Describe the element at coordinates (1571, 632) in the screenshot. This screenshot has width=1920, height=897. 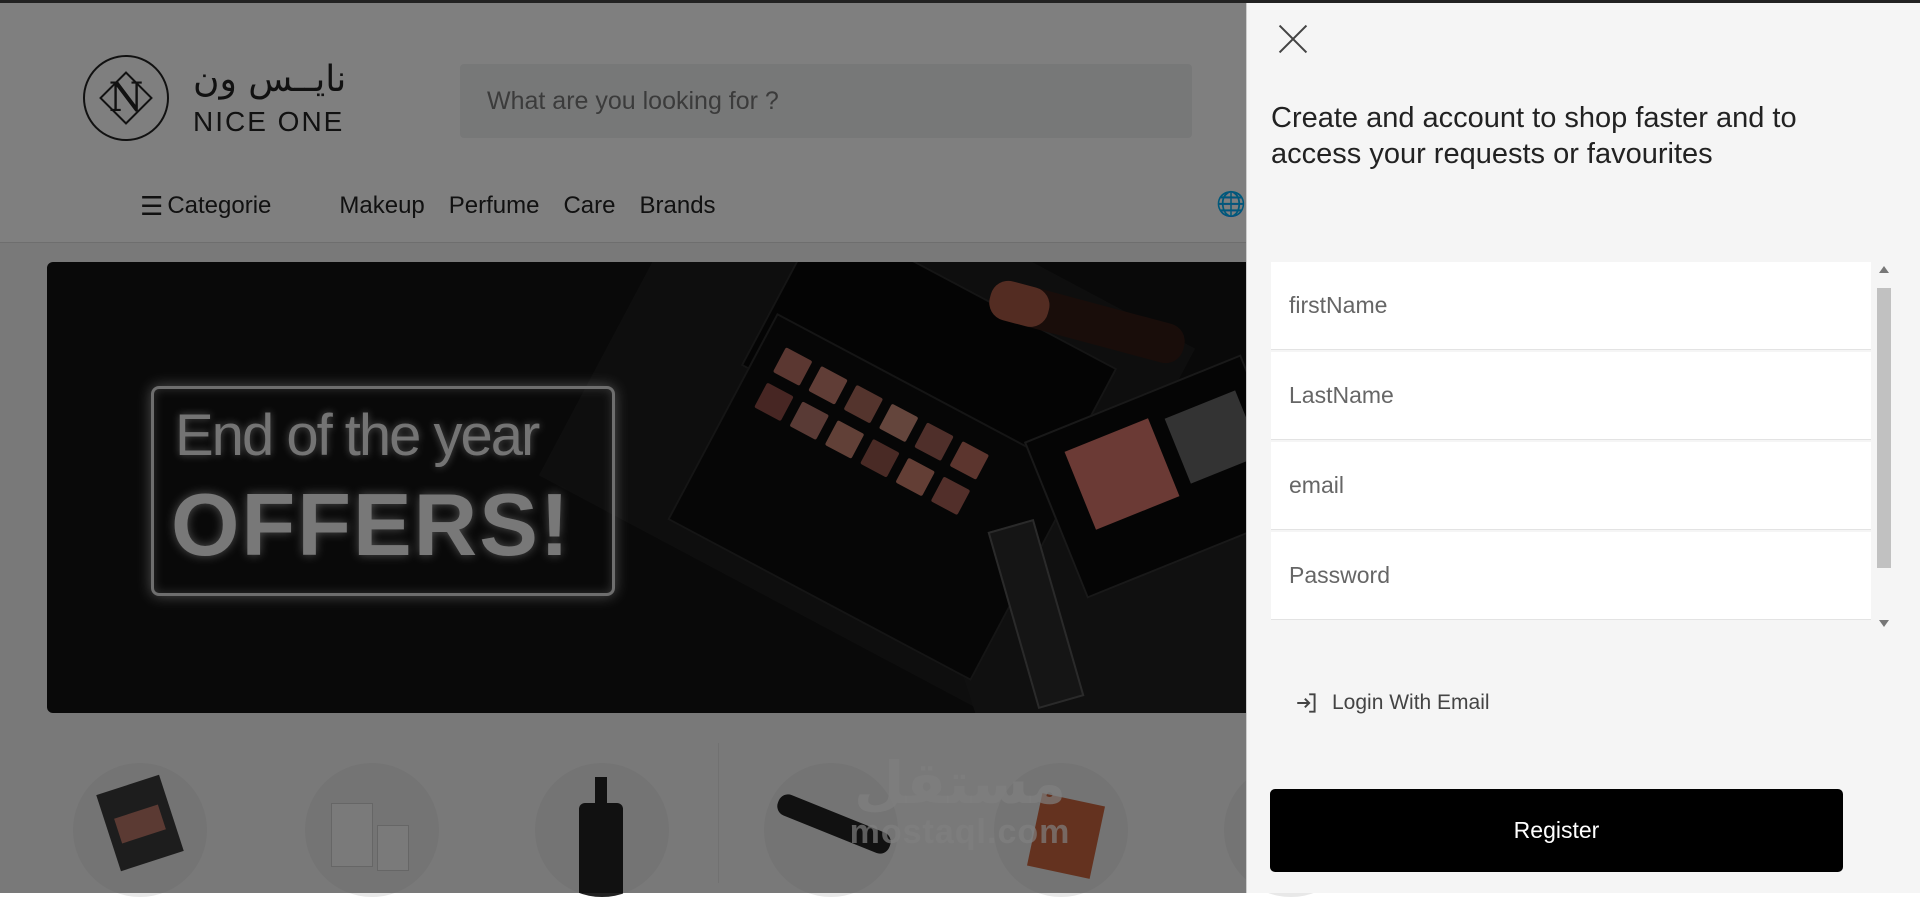
I see `terms-text-clipped` at that location.